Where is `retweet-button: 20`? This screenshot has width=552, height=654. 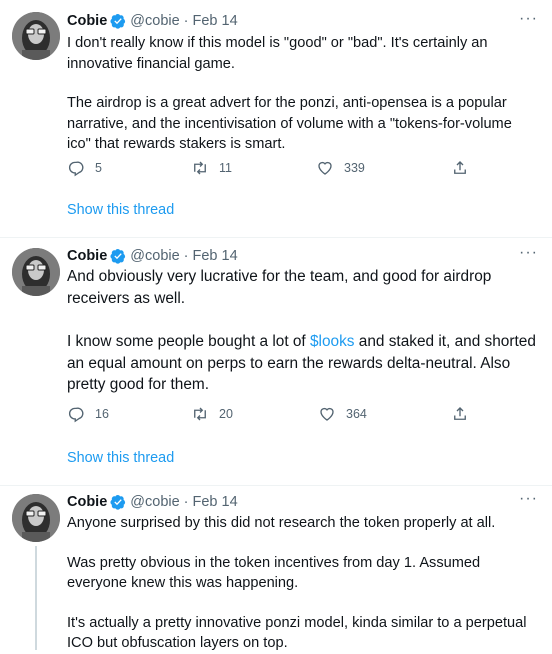 retweet-button: 20 is located at coordinates (212, 414).